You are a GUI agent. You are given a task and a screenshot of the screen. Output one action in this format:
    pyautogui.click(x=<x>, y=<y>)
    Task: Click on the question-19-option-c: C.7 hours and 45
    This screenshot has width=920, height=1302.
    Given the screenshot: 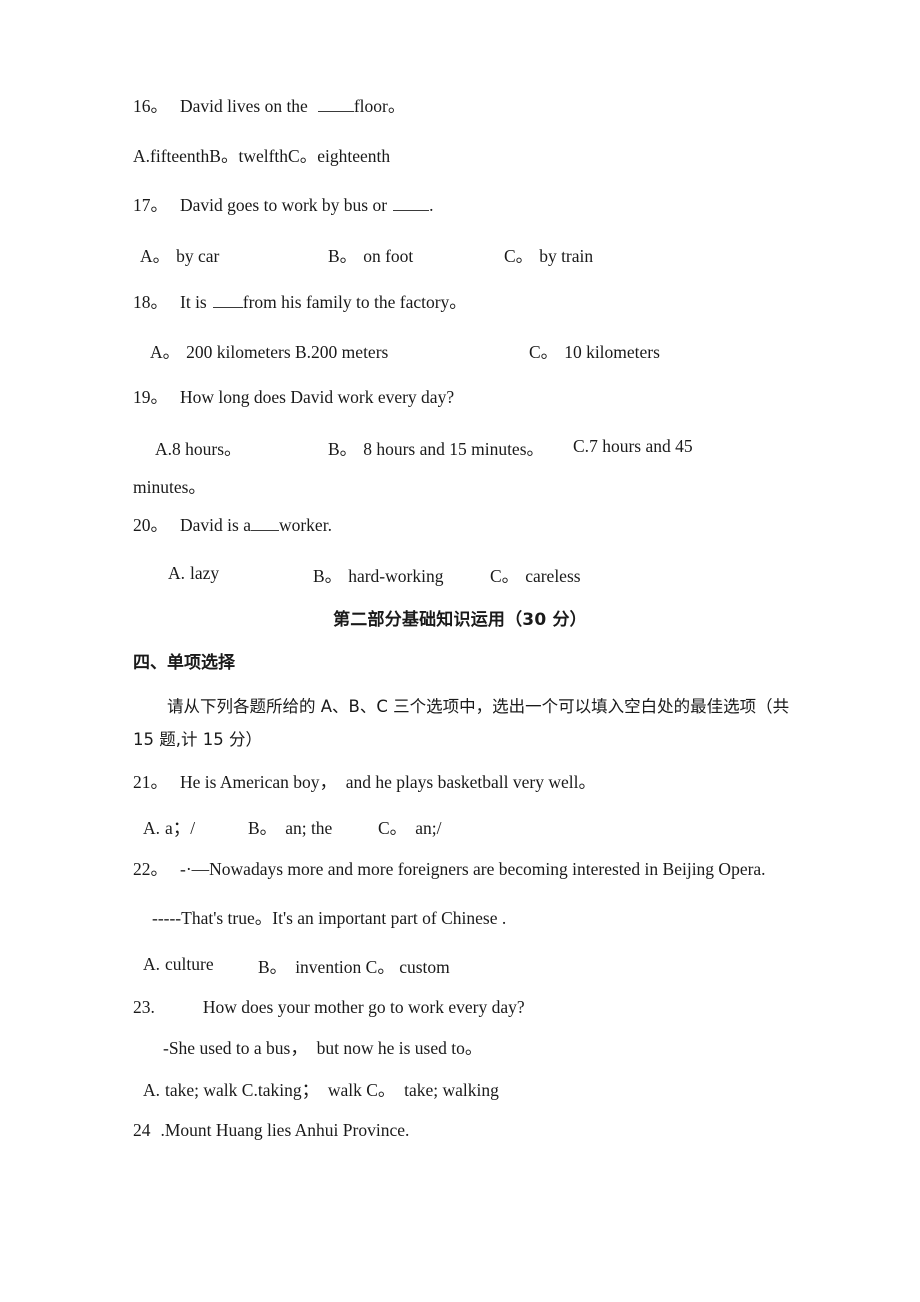 What is the action you would take?
    pyautogui.click(x=633, y=446)
    